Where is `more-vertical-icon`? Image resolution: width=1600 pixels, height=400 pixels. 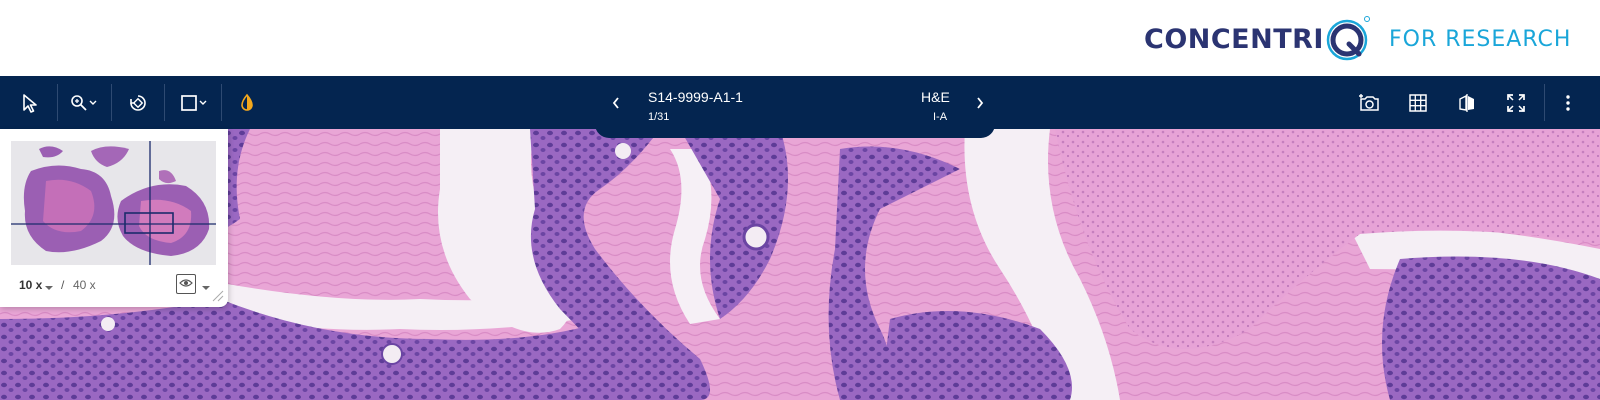 more-vertical-icon is located at coordinates (1568, 103).